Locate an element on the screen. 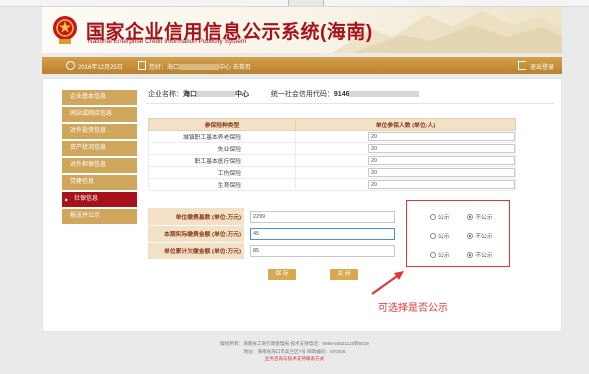 The width and height of the screenshot is (589, 374). sidebar-item-website-info: 网站或网店信息 is located at coordinates (99, 114).